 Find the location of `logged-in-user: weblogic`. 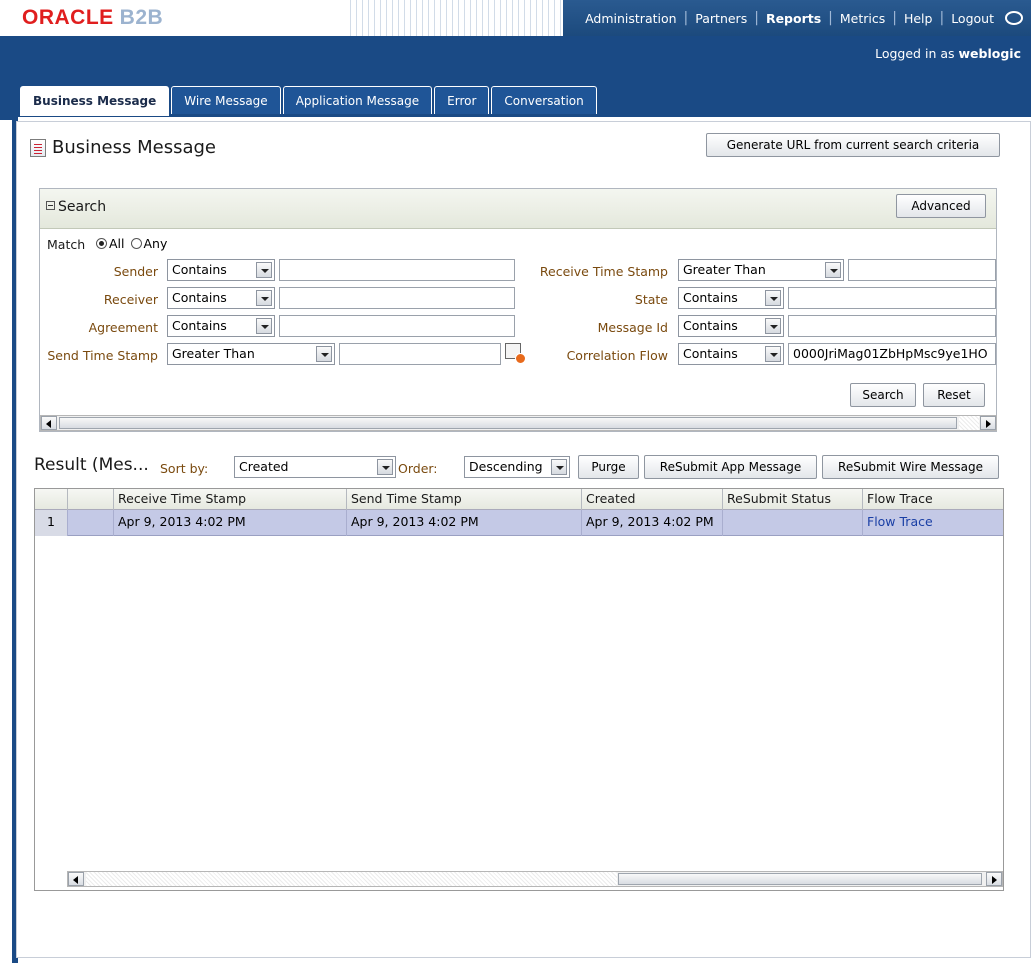

logged-in-user: weblogic is located at coordinates (990, 53).